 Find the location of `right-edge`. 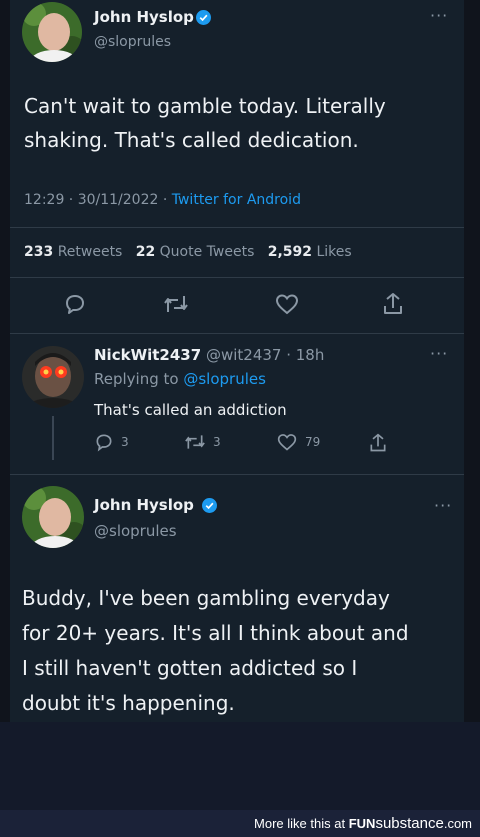

right-edge is located at coordinates (472, 361).